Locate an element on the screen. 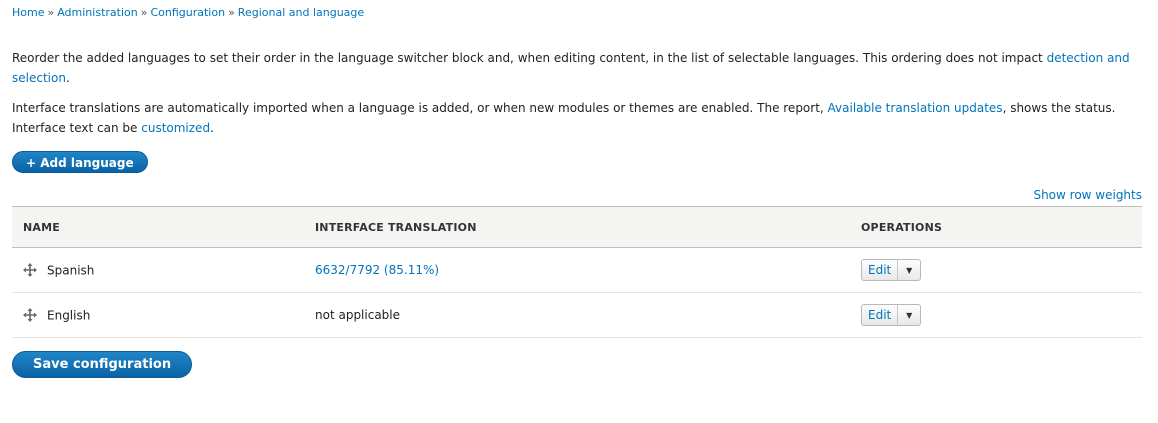 This screenshot has width=1158, height=423. language-name: Spanish is located at coordinates (71, 270).